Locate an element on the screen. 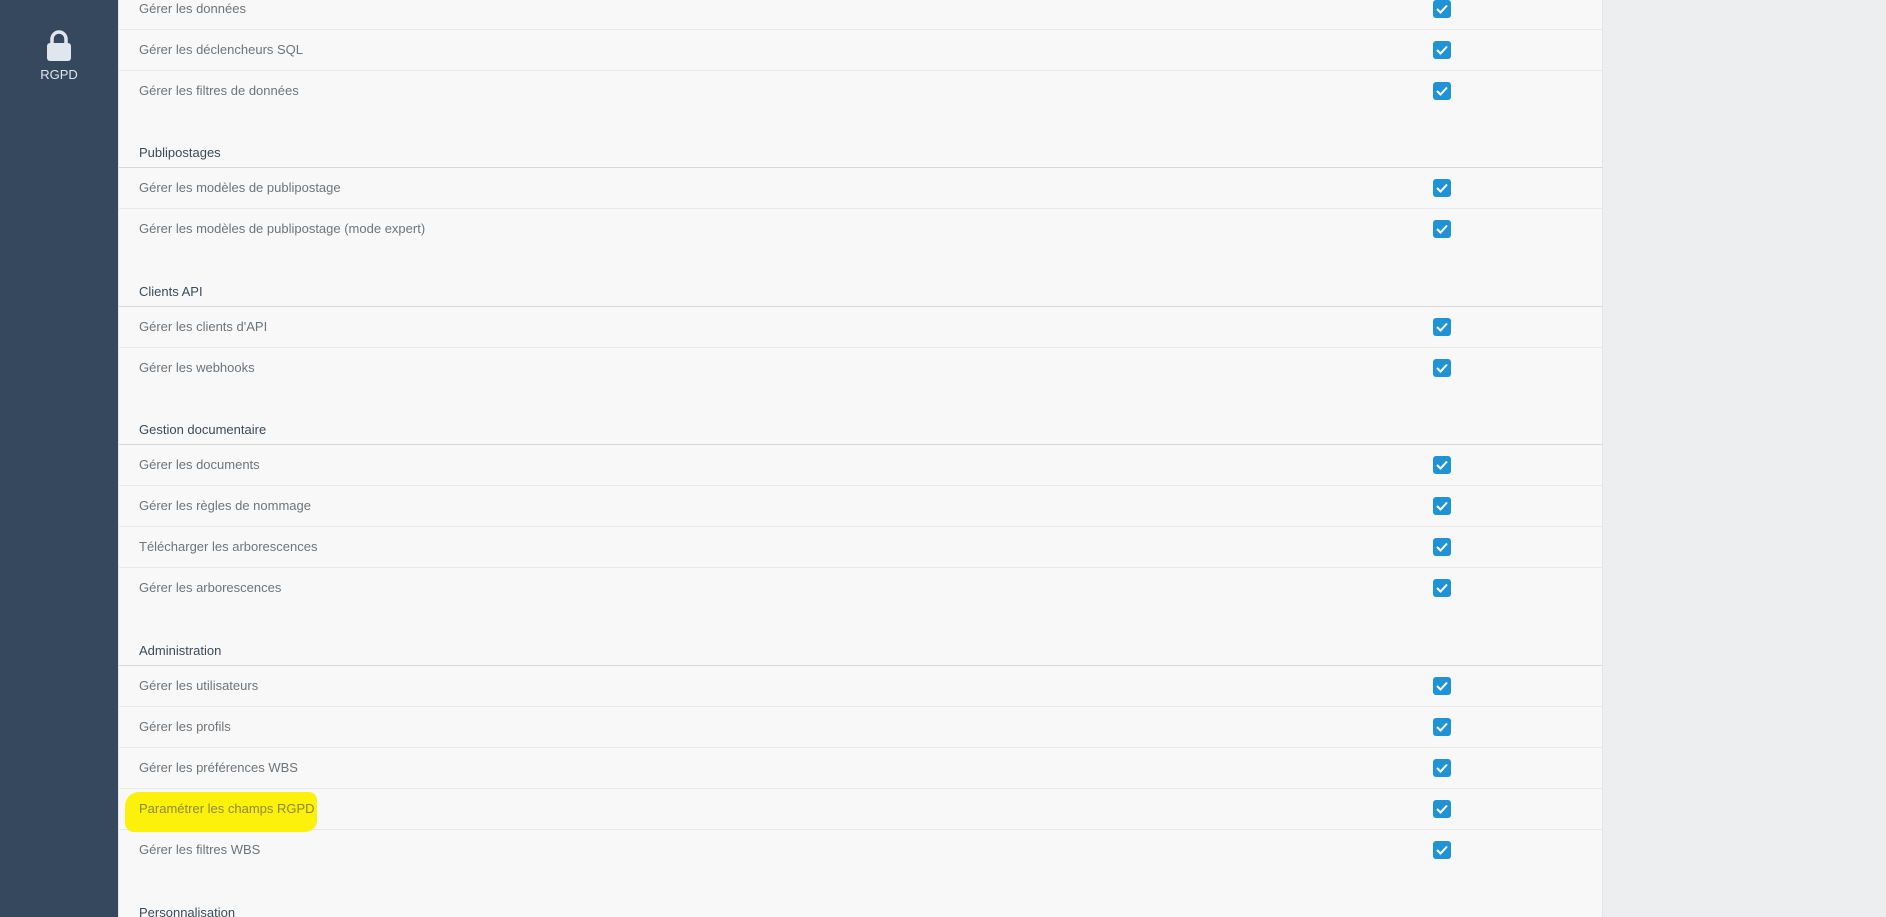  permission-row: Gérer les documents is located at coordinates (860, 465).